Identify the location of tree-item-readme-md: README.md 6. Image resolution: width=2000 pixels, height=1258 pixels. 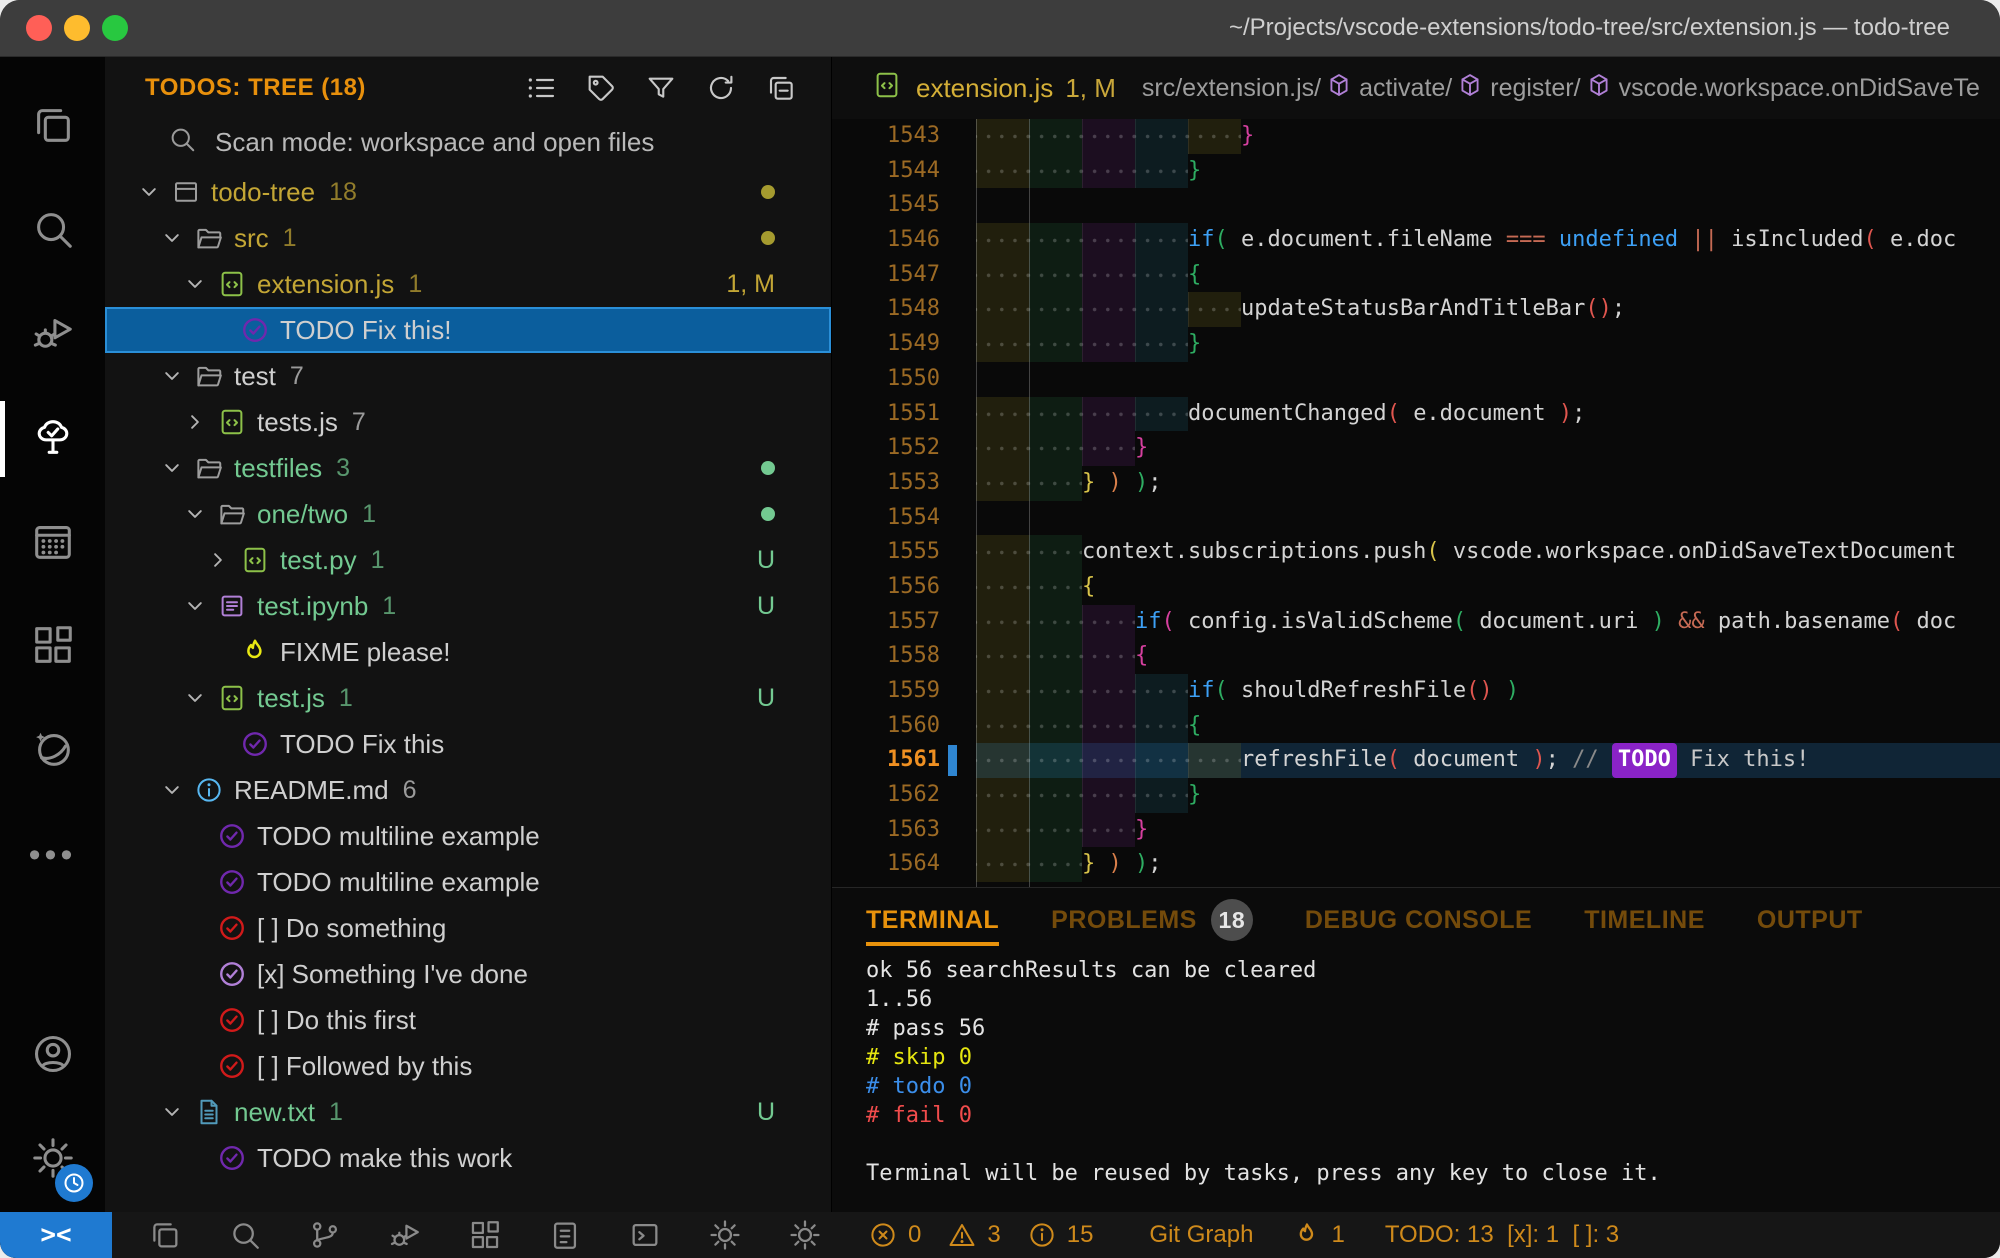
(468, 790).